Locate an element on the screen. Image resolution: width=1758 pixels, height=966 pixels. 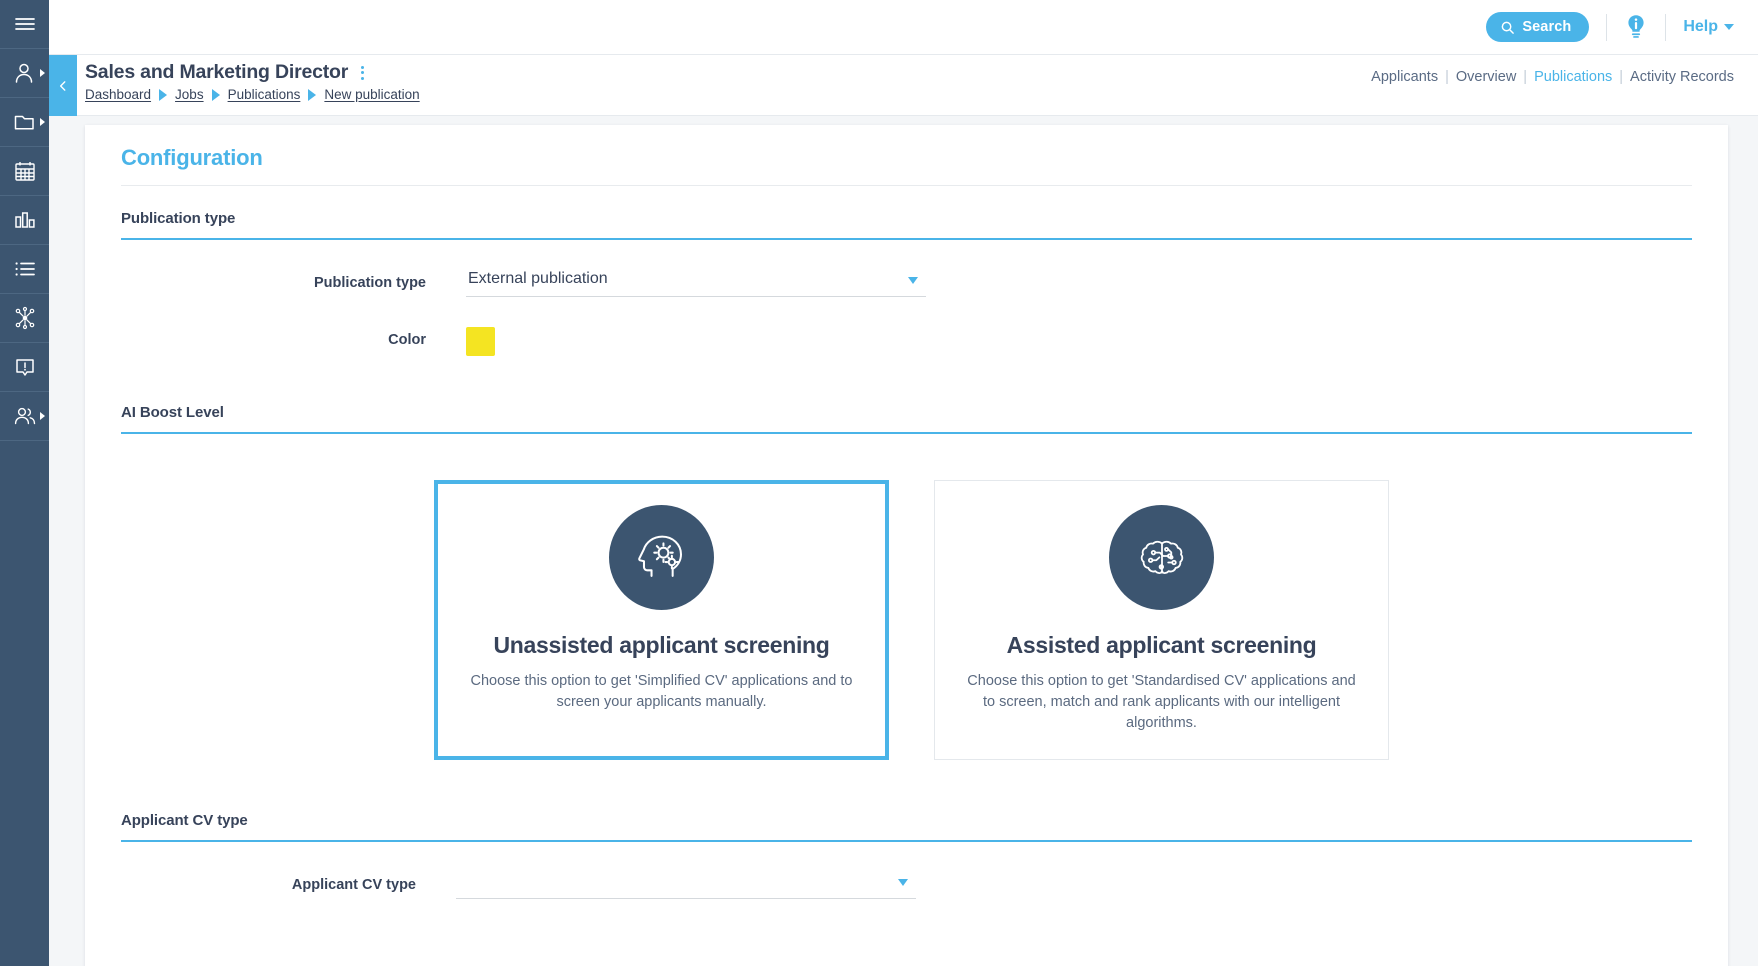
page-title: Sales and Marketing Director is located at coordinates (217, 72).